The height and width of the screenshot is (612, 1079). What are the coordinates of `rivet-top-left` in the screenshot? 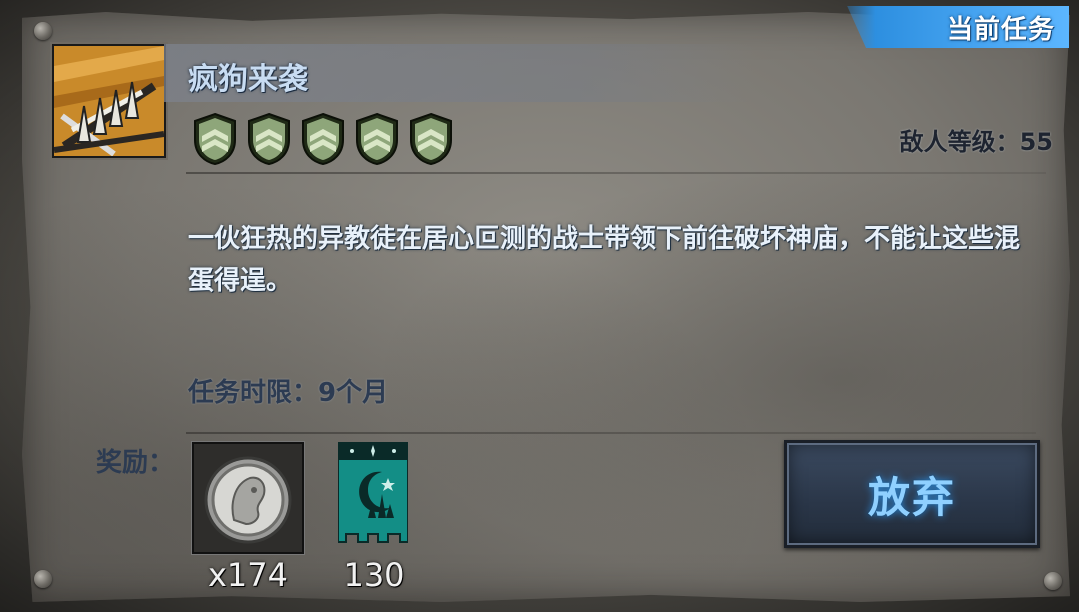 It's located at (43, 31).